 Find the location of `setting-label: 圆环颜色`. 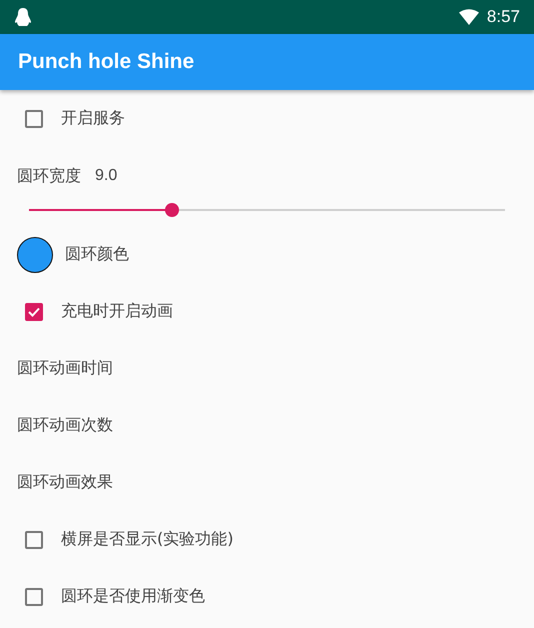

setting-label: 圆环颜色 is located at coordinates (97, 254).